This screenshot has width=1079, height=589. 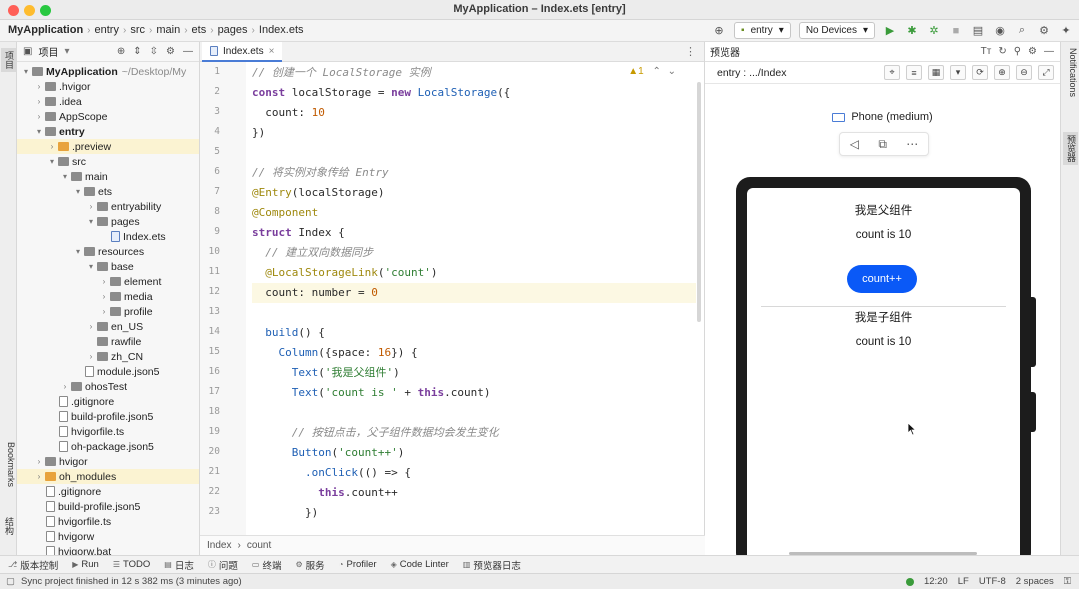 I want to click on tab-index-ets: Index.ets ×, so click(x=242, y=52).